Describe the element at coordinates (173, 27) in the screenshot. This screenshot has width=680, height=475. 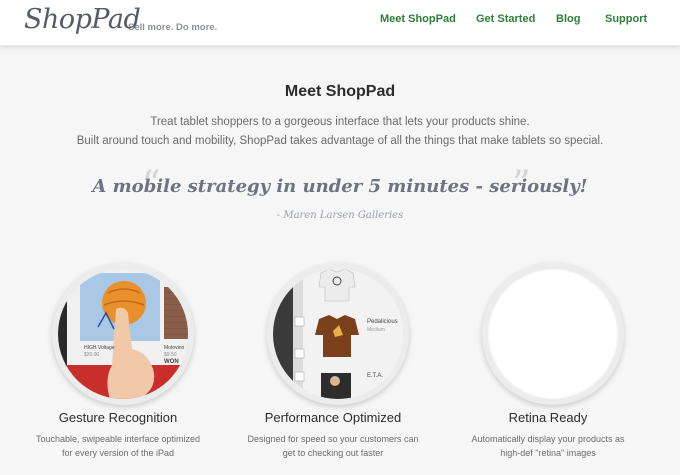
I see `tagline: Sell more. Do more.` at that location.